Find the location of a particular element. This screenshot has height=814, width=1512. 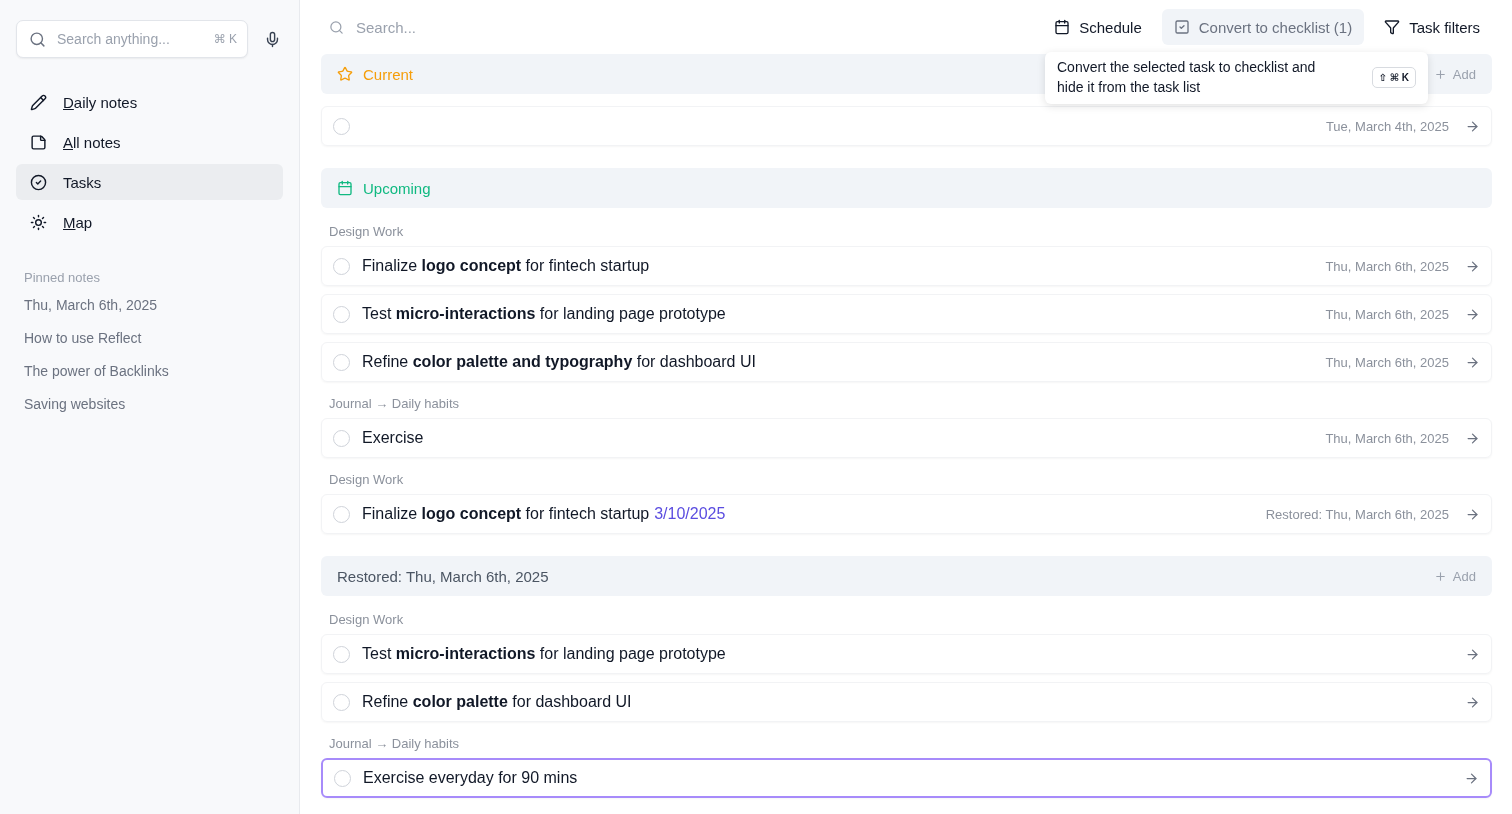

section-title: Restored: Thu, March 6th, 2025 is located at coordinates (443, 576).